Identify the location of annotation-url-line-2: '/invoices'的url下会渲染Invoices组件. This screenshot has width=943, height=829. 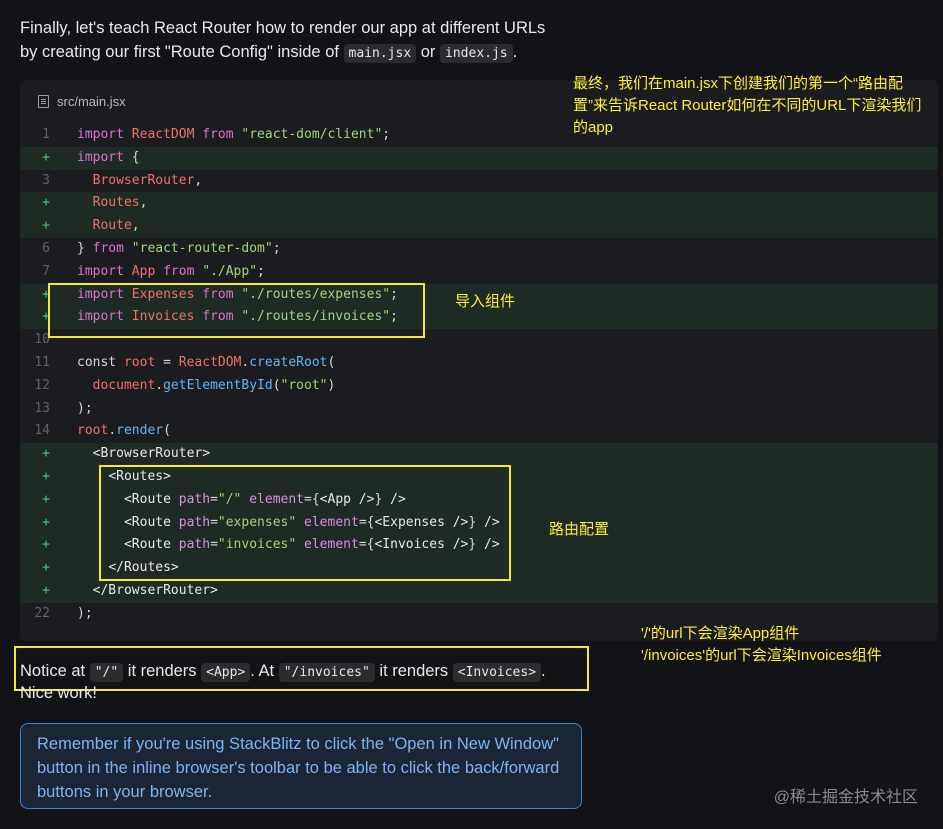
(761, 655).